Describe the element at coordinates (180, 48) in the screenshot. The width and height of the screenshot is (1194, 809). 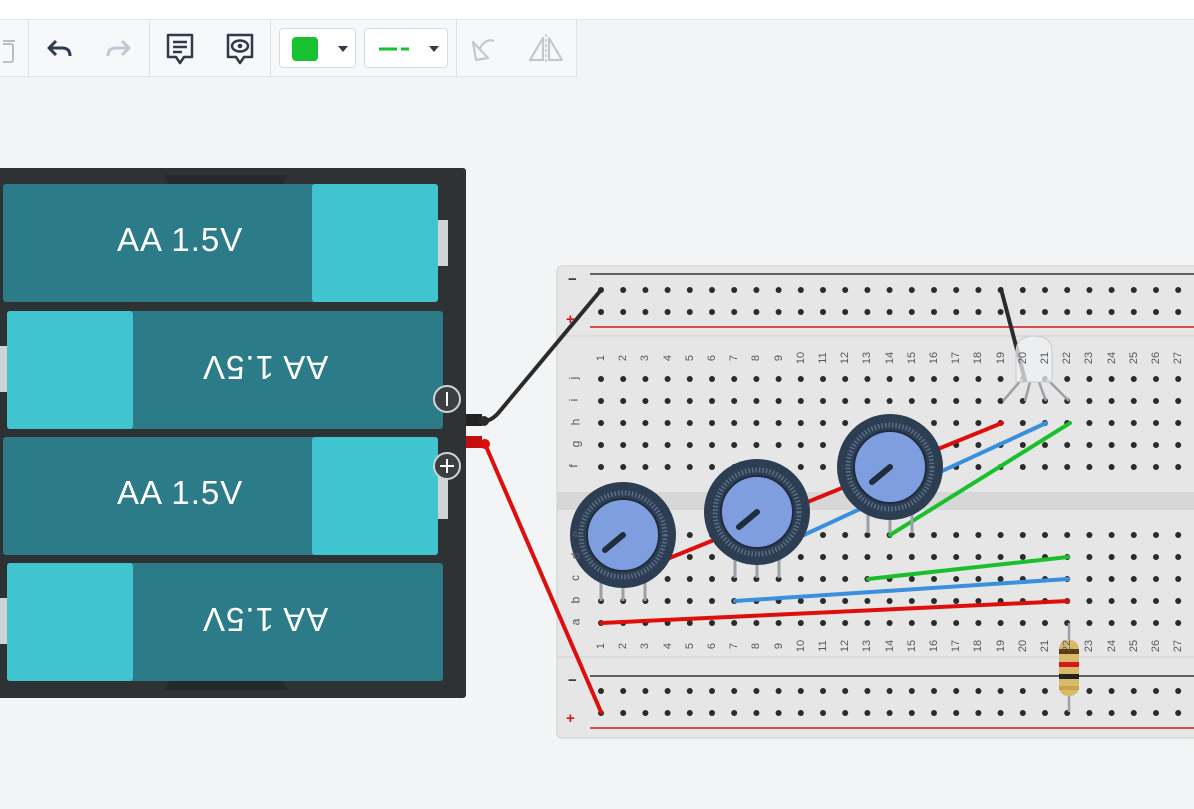
I see `notes-button` at that location.